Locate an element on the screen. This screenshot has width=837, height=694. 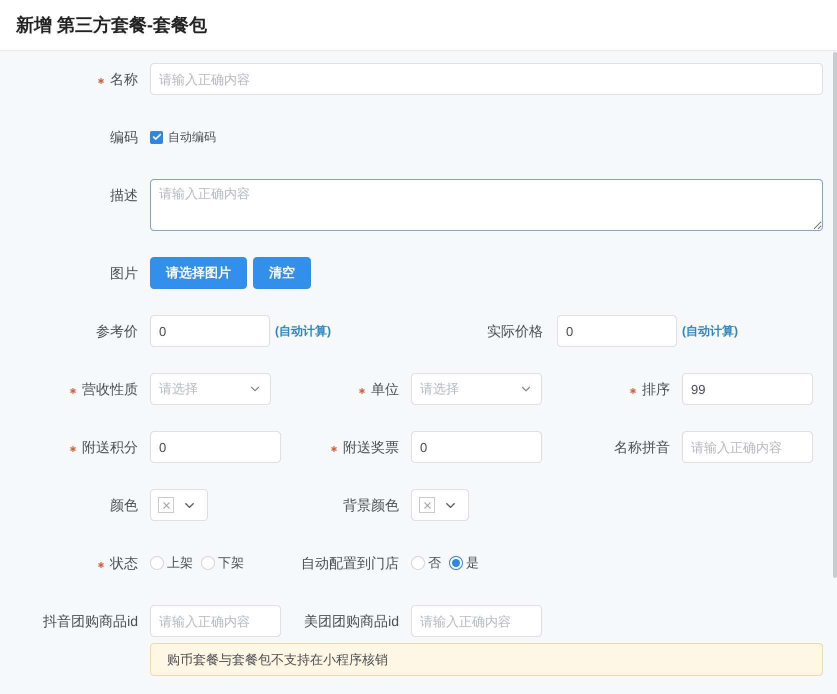
field-label: 名称 is located at coordinates (124, 79).